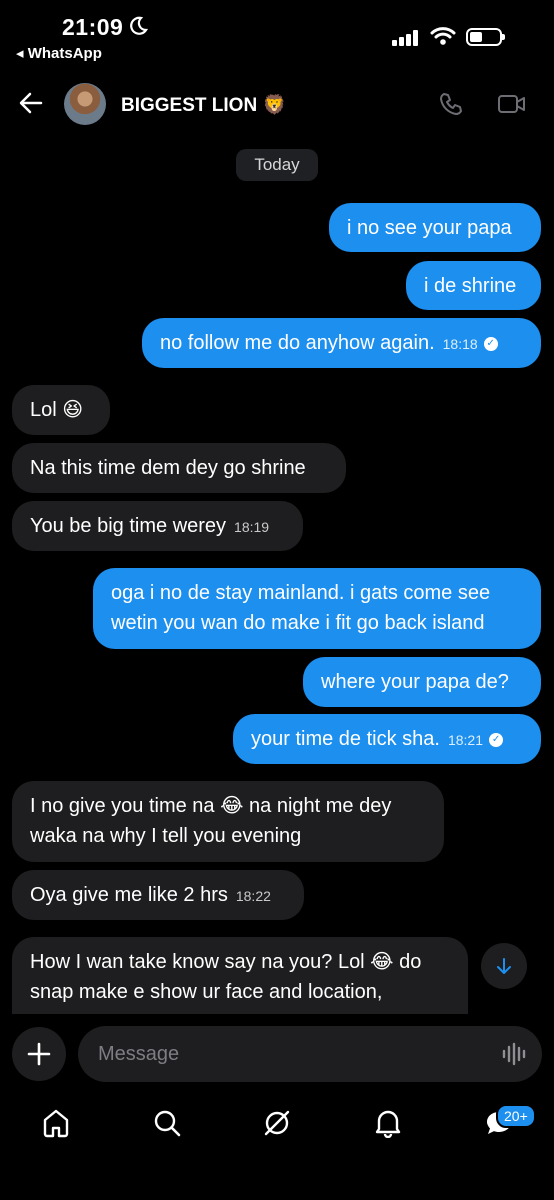 This screenshot has height=1200, width=554. Describe the element at coordinates (297, 343) in the screenshot. I see `message-text: no follow me do anyhow again.` at that location.